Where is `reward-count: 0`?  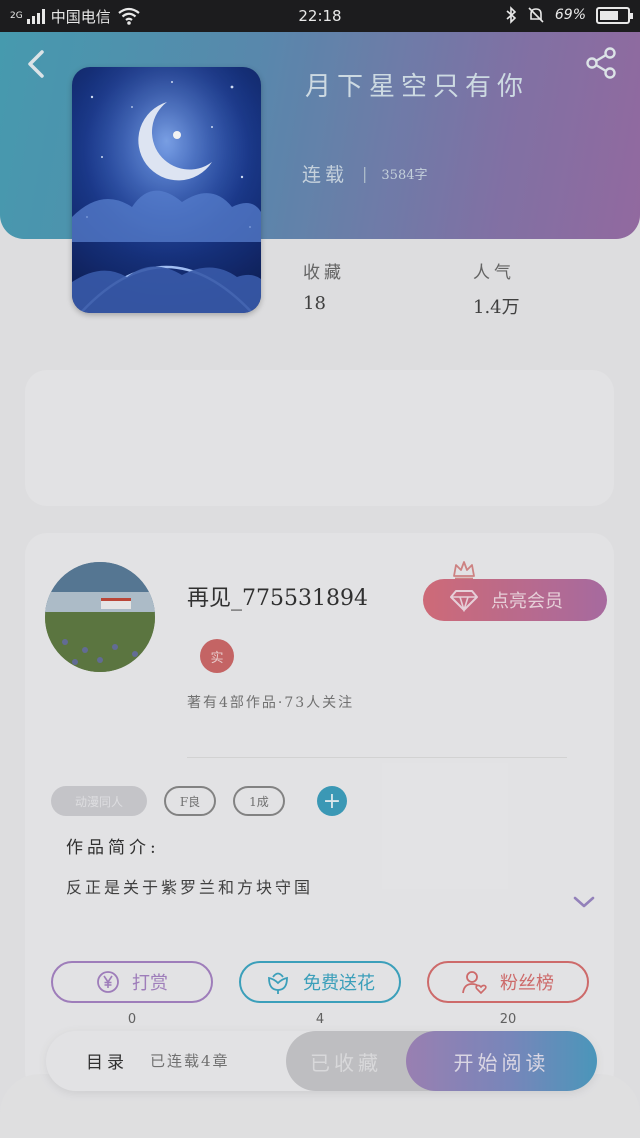
reward-count: 0 is located at coordinates (132, 1019).